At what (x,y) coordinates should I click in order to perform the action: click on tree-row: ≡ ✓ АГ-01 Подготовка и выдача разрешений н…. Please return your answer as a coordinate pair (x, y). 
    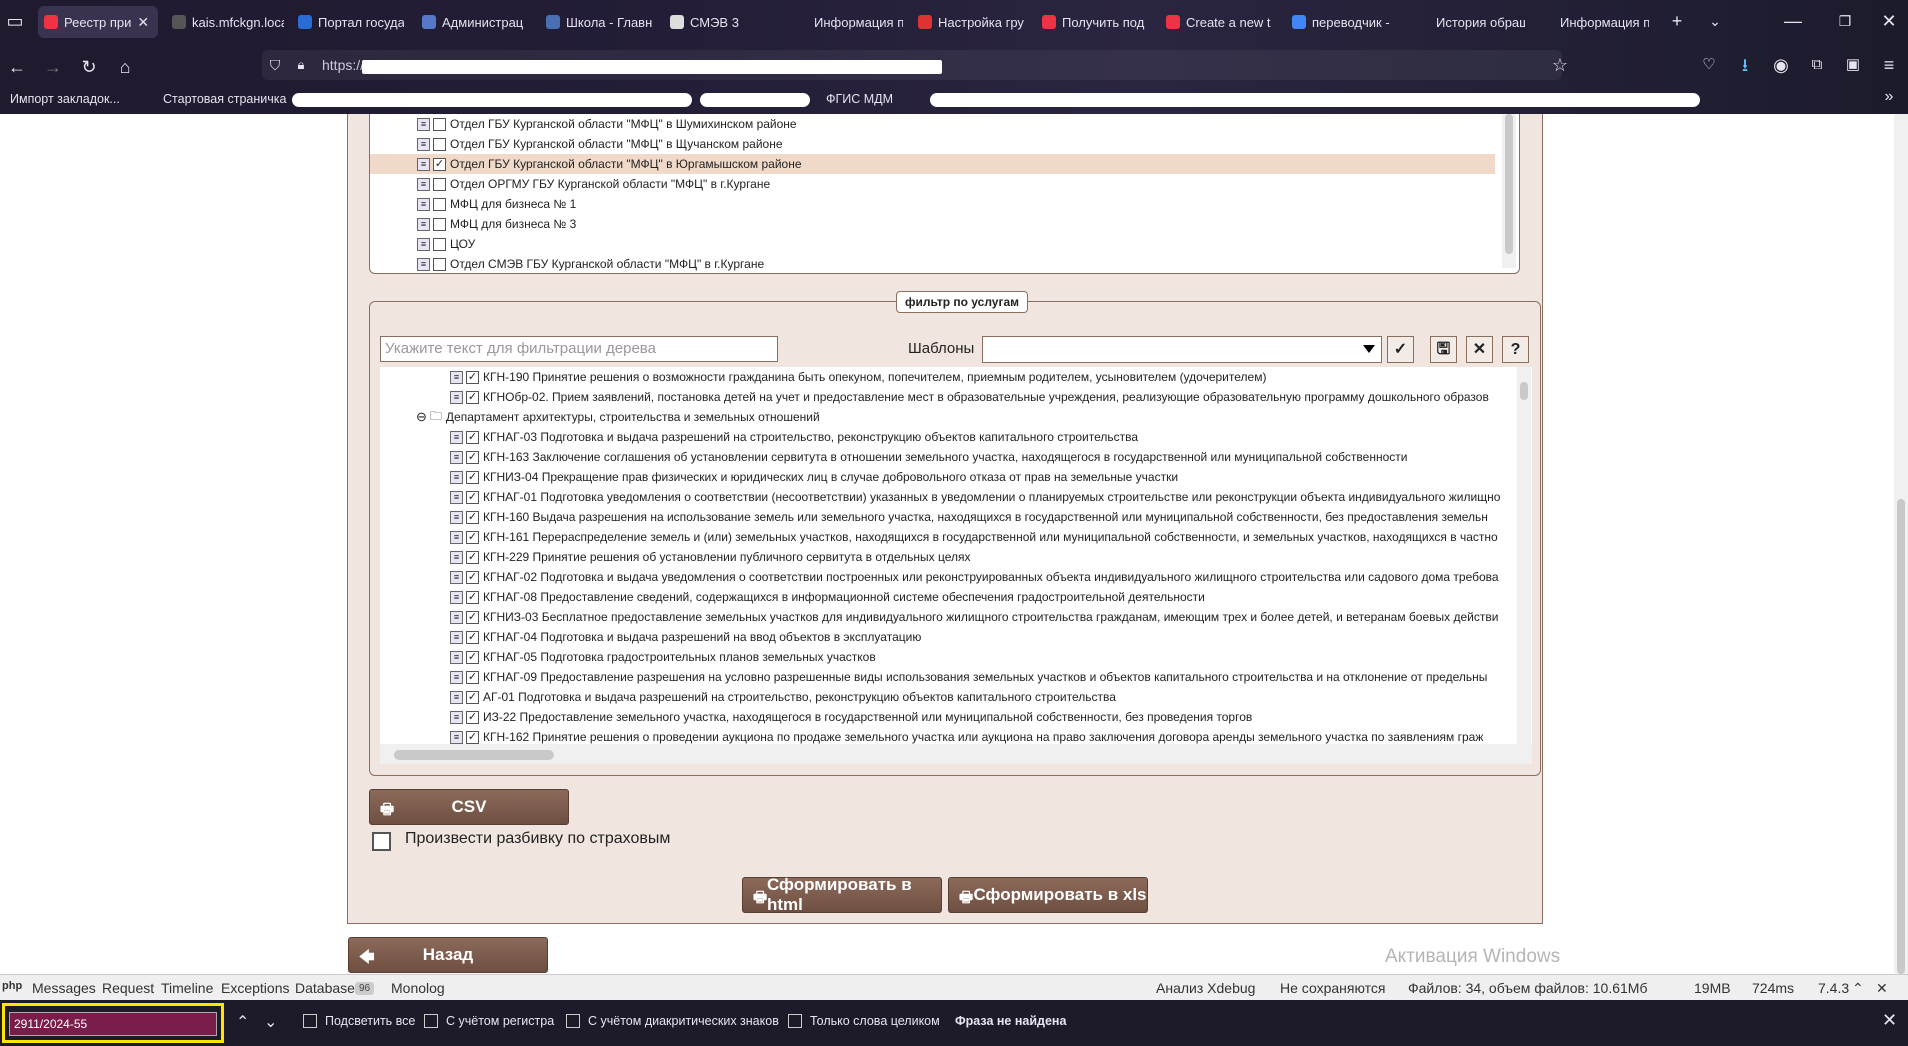
    Looking at the image, I should click on (948, 697).